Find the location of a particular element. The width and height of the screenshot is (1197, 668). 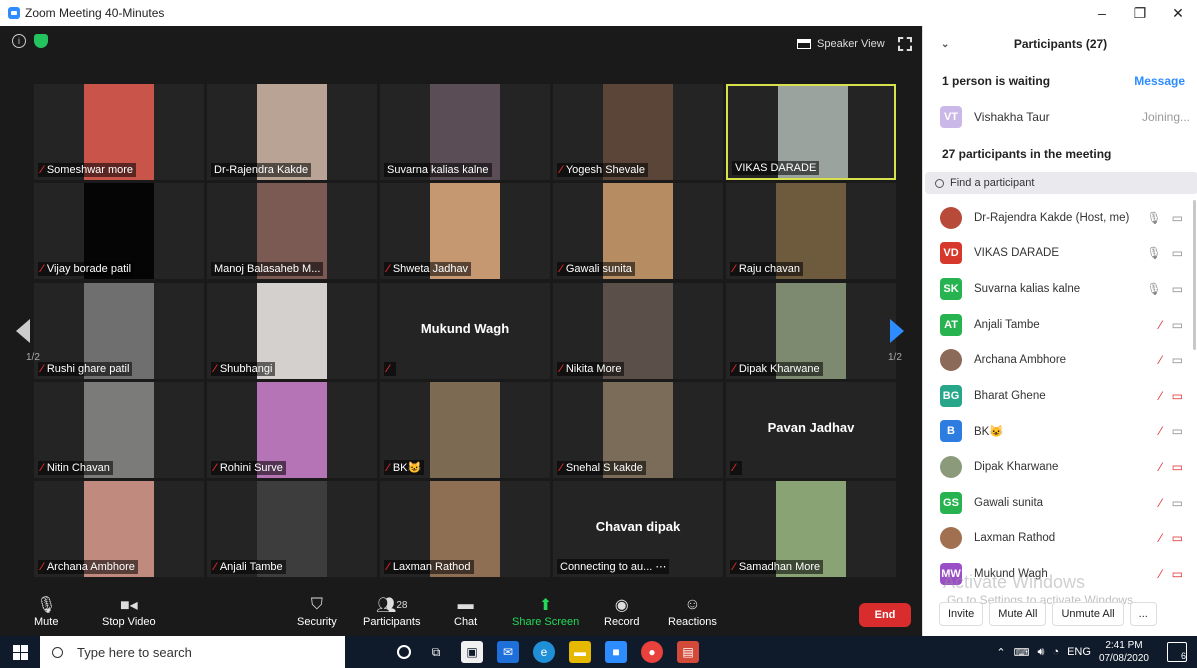

participant-name: Dipak Kharwane is located at coordinates (779, 369).